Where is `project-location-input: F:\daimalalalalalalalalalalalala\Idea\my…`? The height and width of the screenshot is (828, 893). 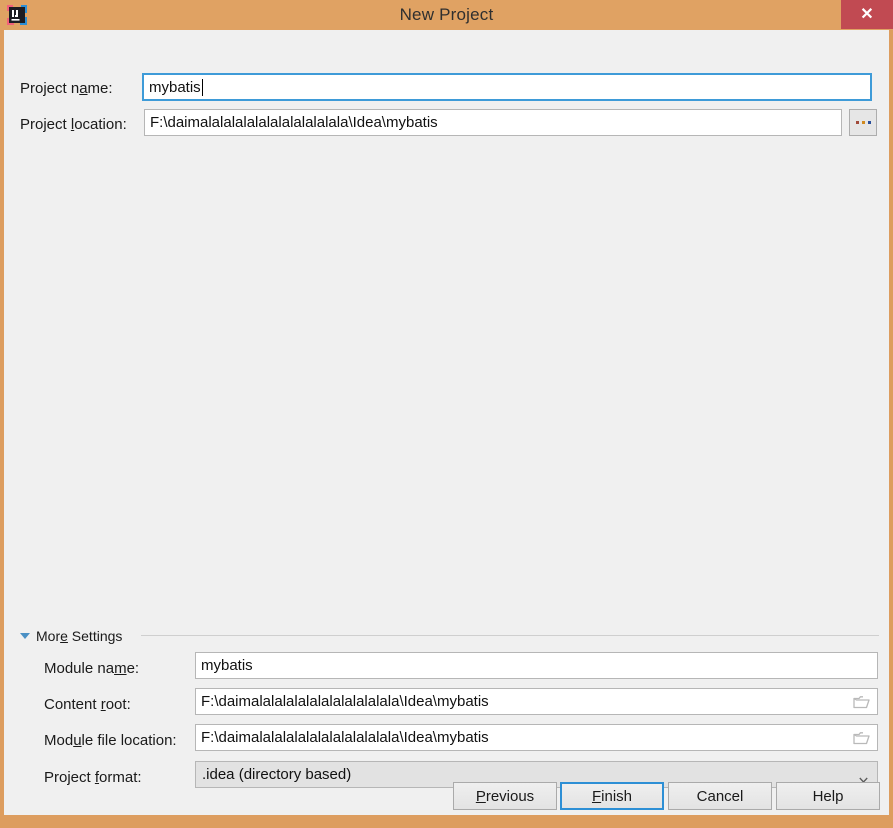
project-location-input: F:\daimalalalalalalalalalalalala\Idea\my… is located at coordinates (493, 122).